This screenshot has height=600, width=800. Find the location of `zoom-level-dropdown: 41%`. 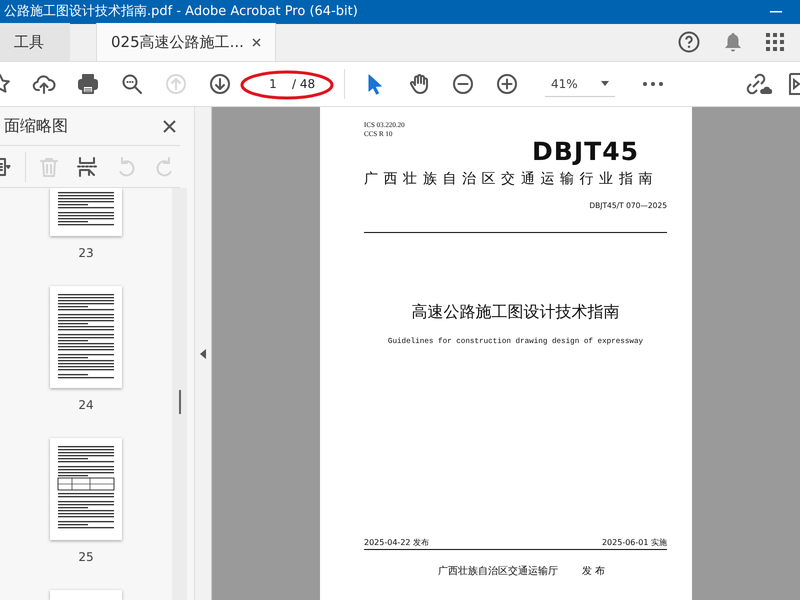

zoom-level-dropdown: 41% is located at coordinates (580, 84).